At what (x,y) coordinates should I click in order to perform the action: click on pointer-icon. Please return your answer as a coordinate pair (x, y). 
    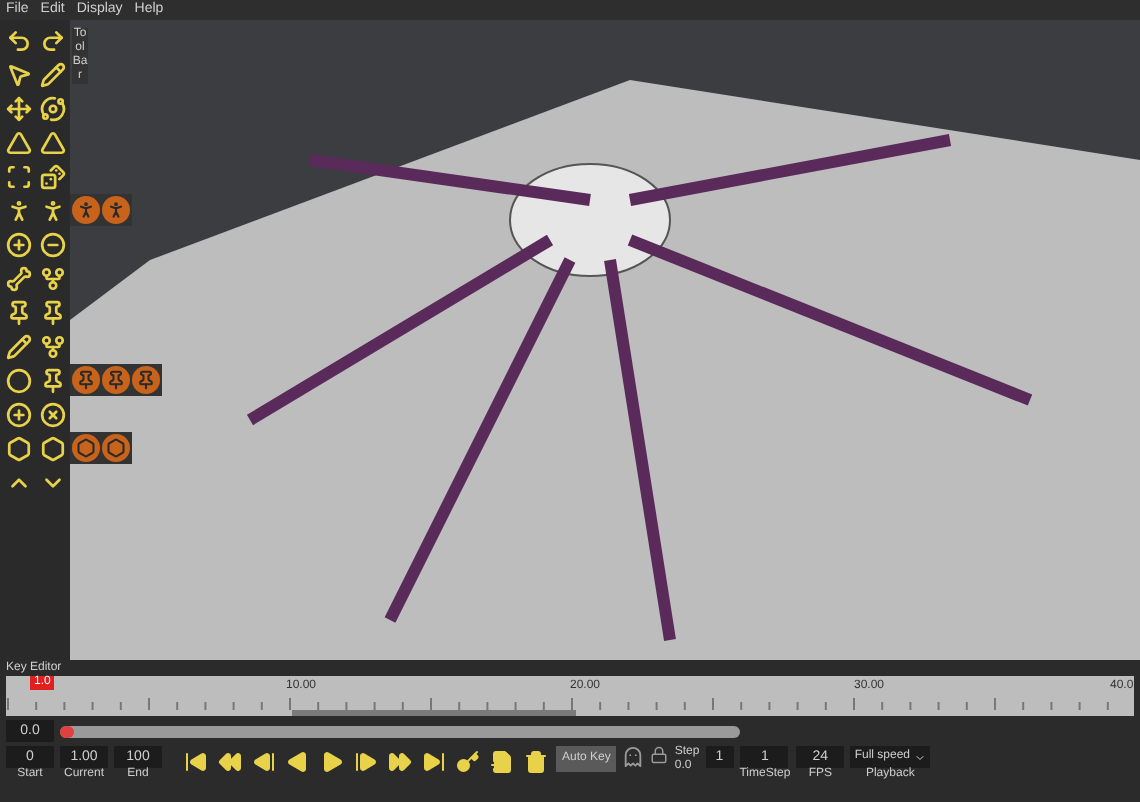
    Looking at the image, I should click on (18, 74).